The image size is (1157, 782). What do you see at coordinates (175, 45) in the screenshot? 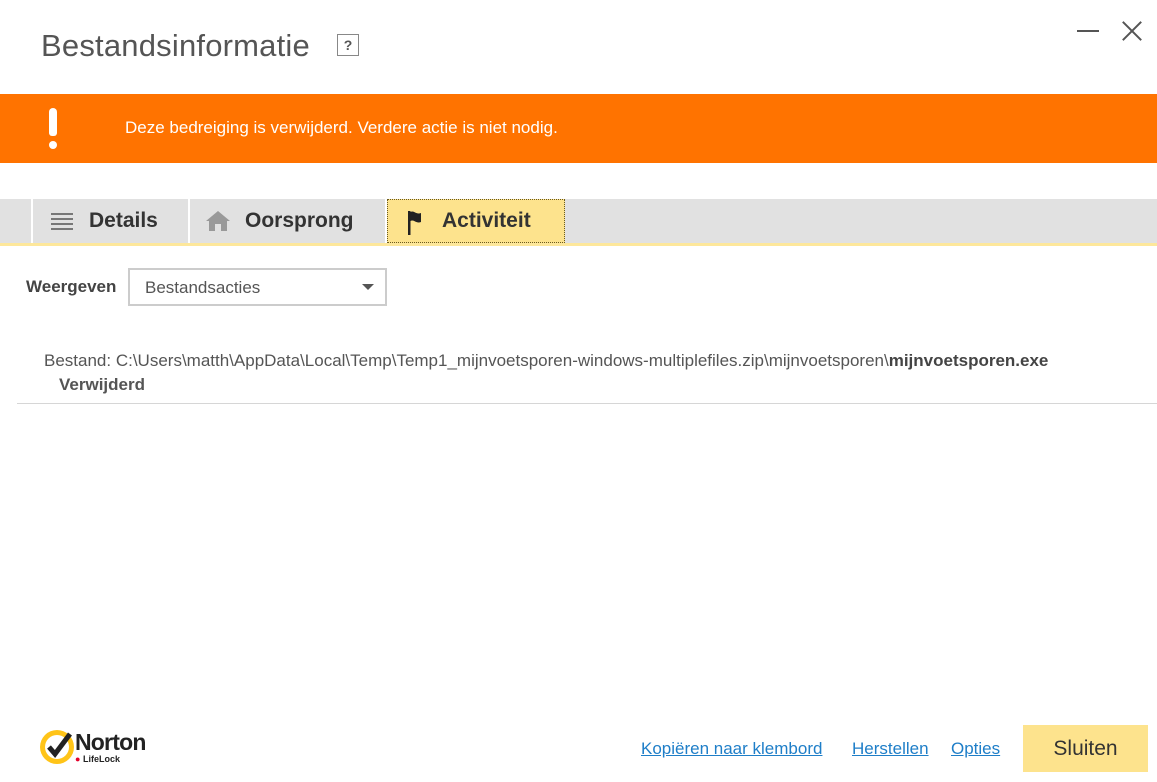
I see `window-title: Bestandsinformatie` at bounding box center [175, 45].